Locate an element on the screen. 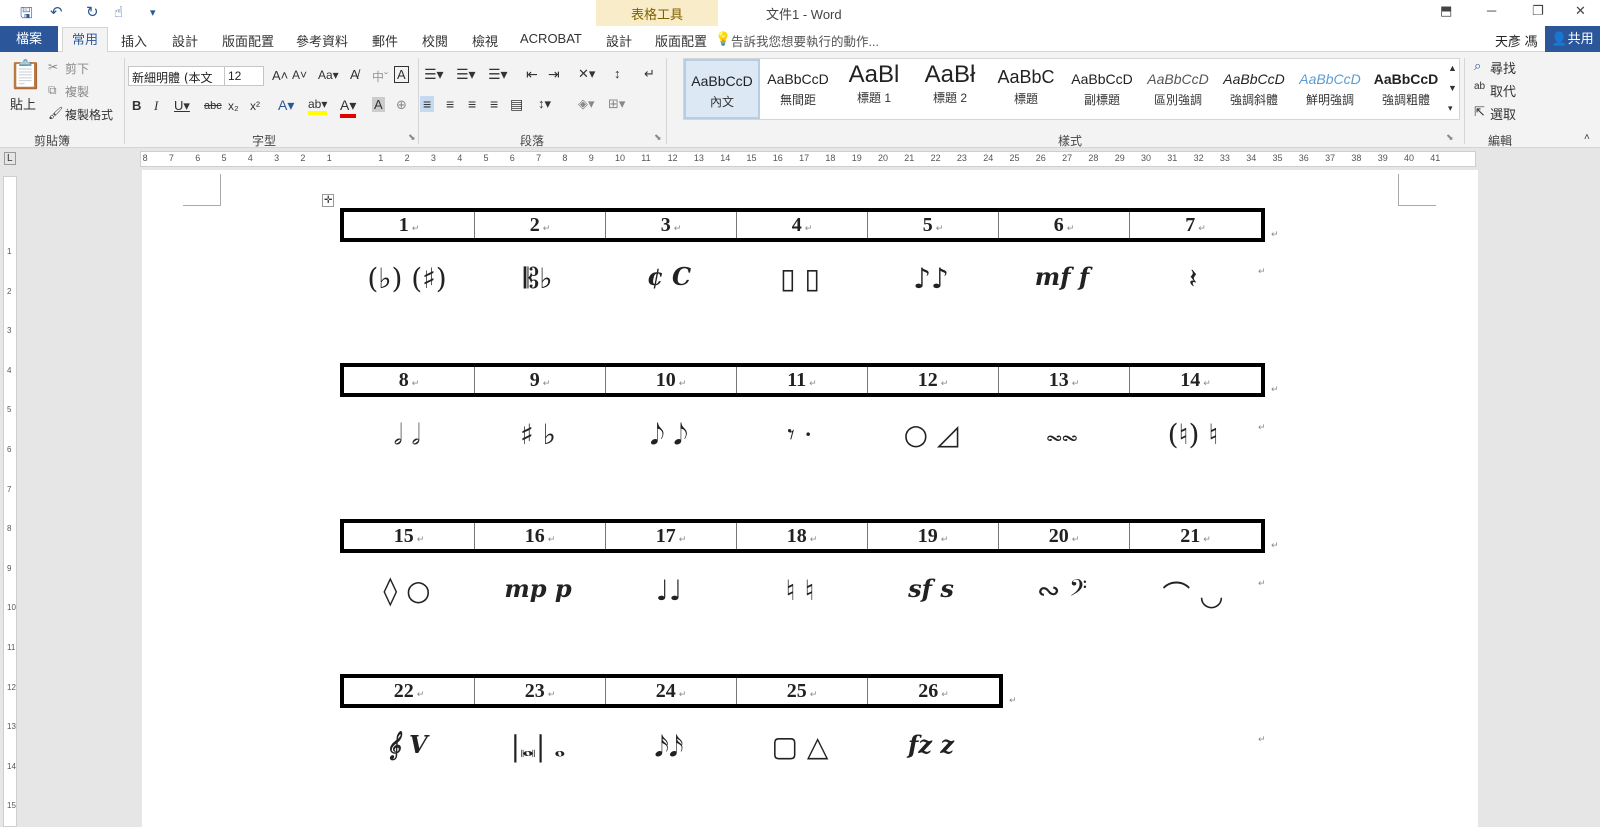 This screenshot has height=827, width=1600. select-button: 選取 is located at coordinates (1503, 113).